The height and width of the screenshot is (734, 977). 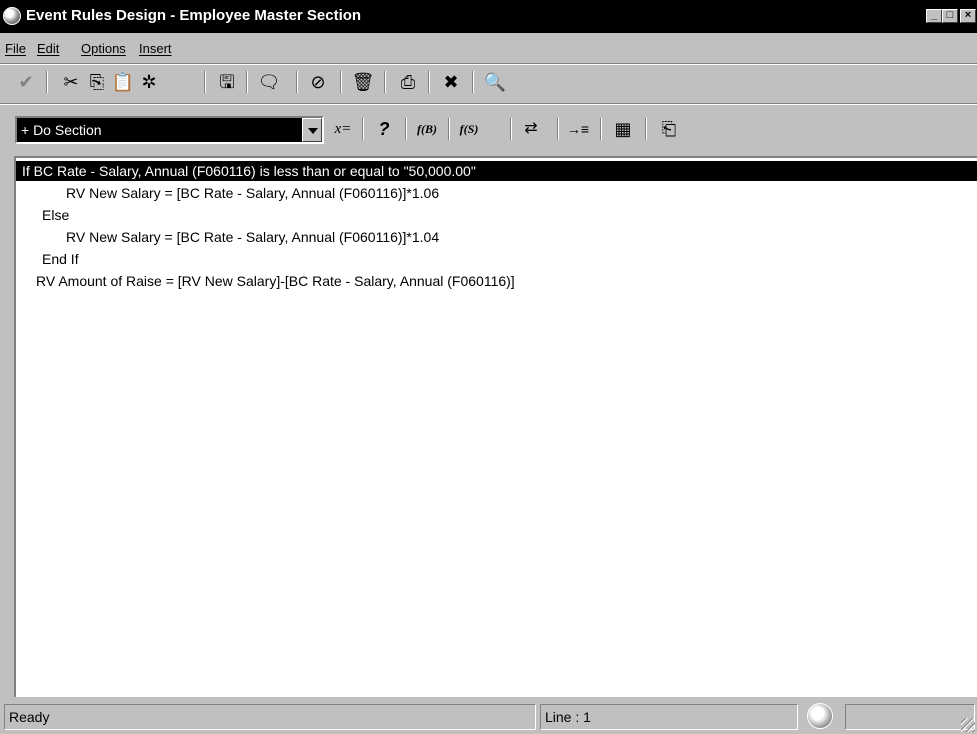 What do you see at coordinates (427, 129) in the screenshot?
I see `business-function-icon: f(B)` at bounding box center [427, 129].